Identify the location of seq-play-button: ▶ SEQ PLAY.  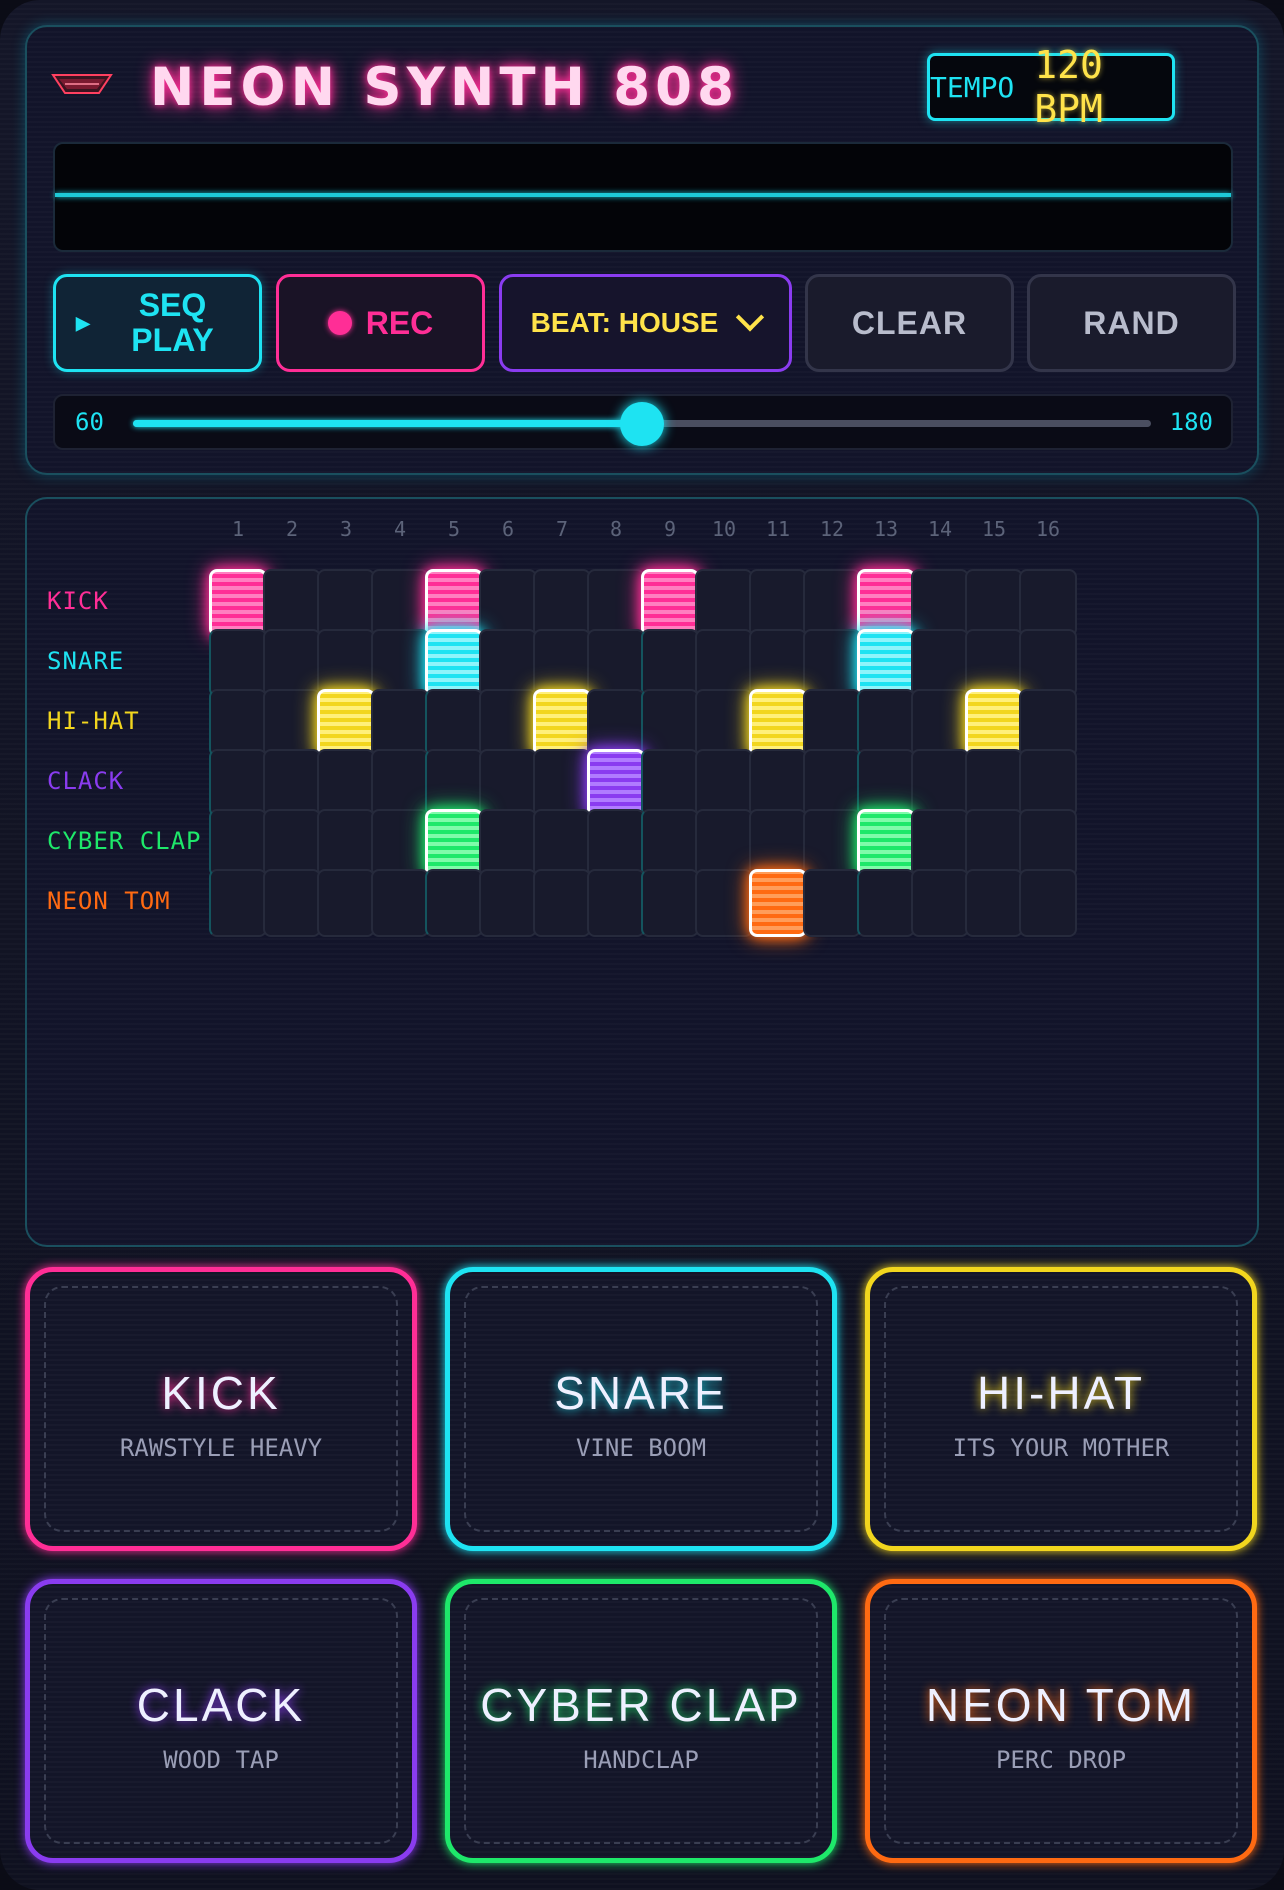
(157, 323).